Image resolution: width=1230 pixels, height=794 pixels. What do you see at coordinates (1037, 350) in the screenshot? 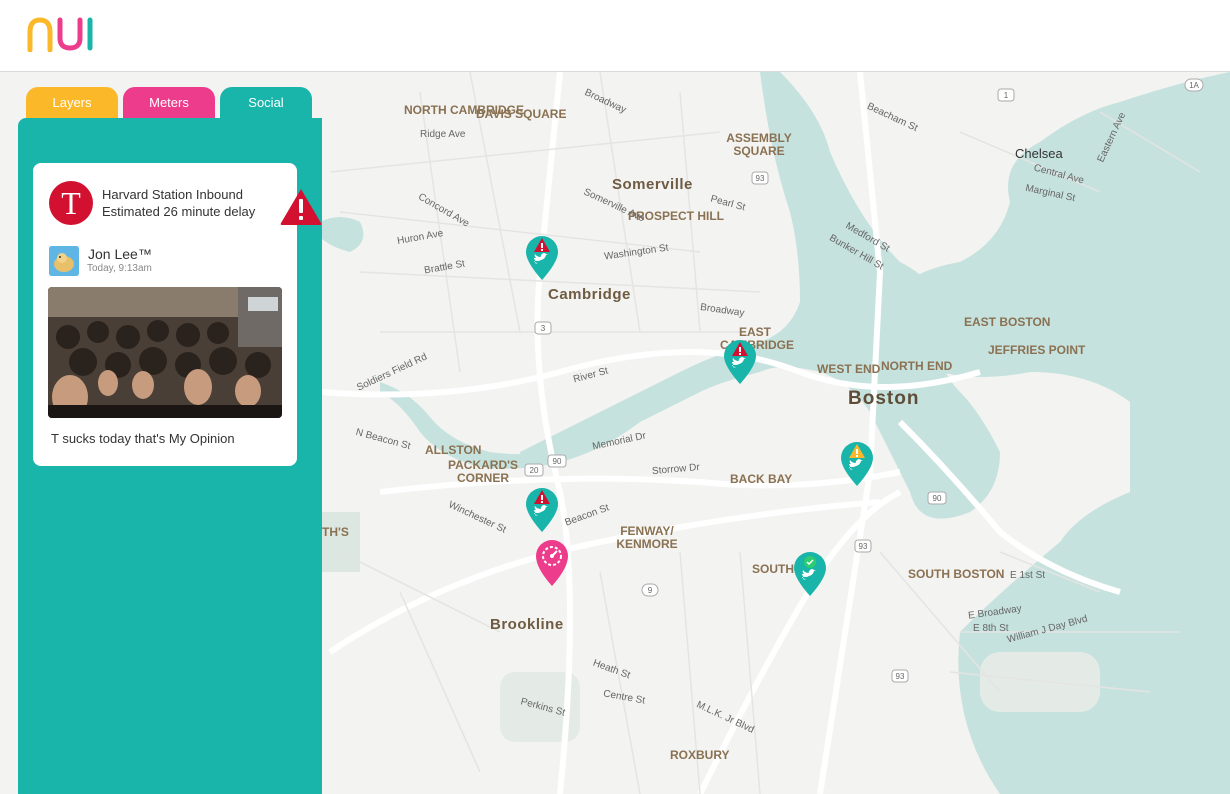
I see `map-area-label: JEFFRIES POINT` at bounding box center [1037, 350].